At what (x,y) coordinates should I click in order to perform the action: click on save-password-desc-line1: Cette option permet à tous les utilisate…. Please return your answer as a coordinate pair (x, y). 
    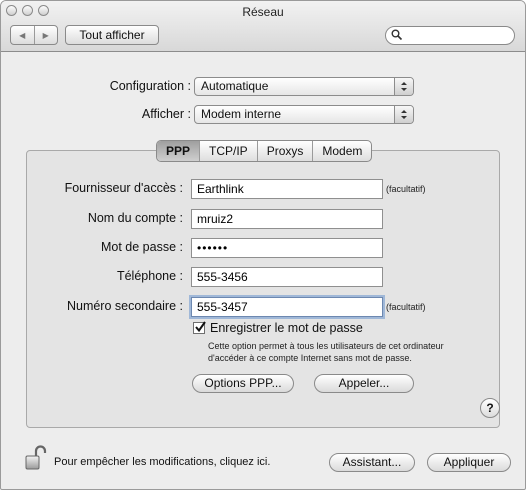
    Looking at the image, I should click on (326, 346).